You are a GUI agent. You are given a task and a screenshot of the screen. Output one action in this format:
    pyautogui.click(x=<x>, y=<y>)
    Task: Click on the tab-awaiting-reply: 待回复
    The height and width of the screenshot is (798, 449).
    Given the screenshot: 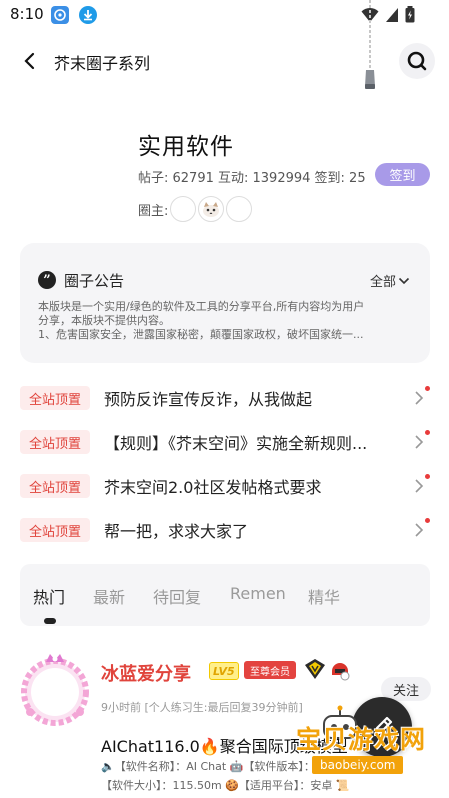 What is the action you would take?
    pyautogui.click(x=177, y=596)
    